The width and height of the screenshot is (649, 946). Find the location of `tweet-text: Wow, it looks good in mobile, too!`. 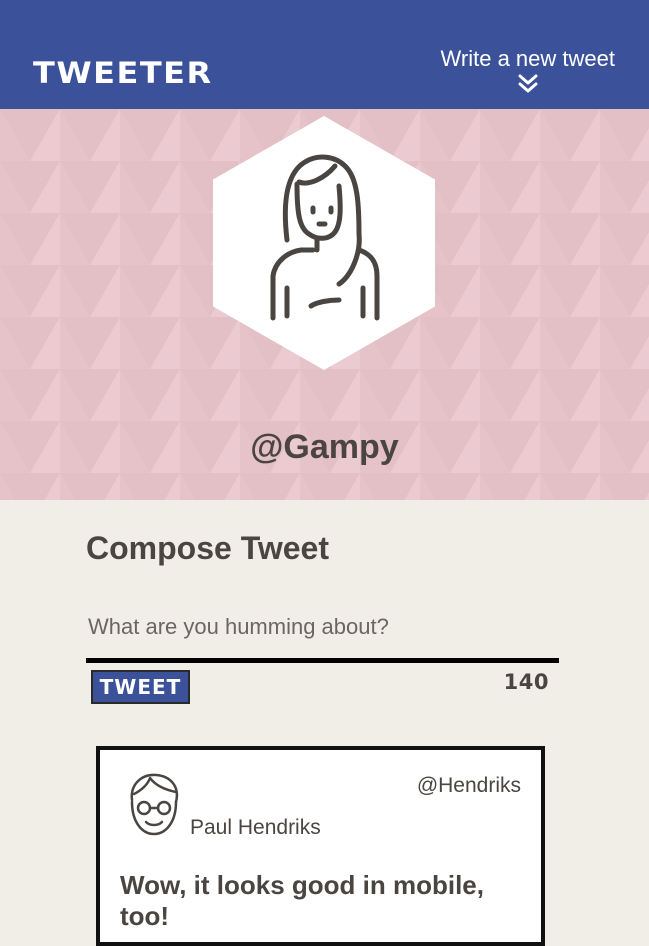

tweet-text: Wow, it looks good in mobile, too! is located at coordinates (302, 900).